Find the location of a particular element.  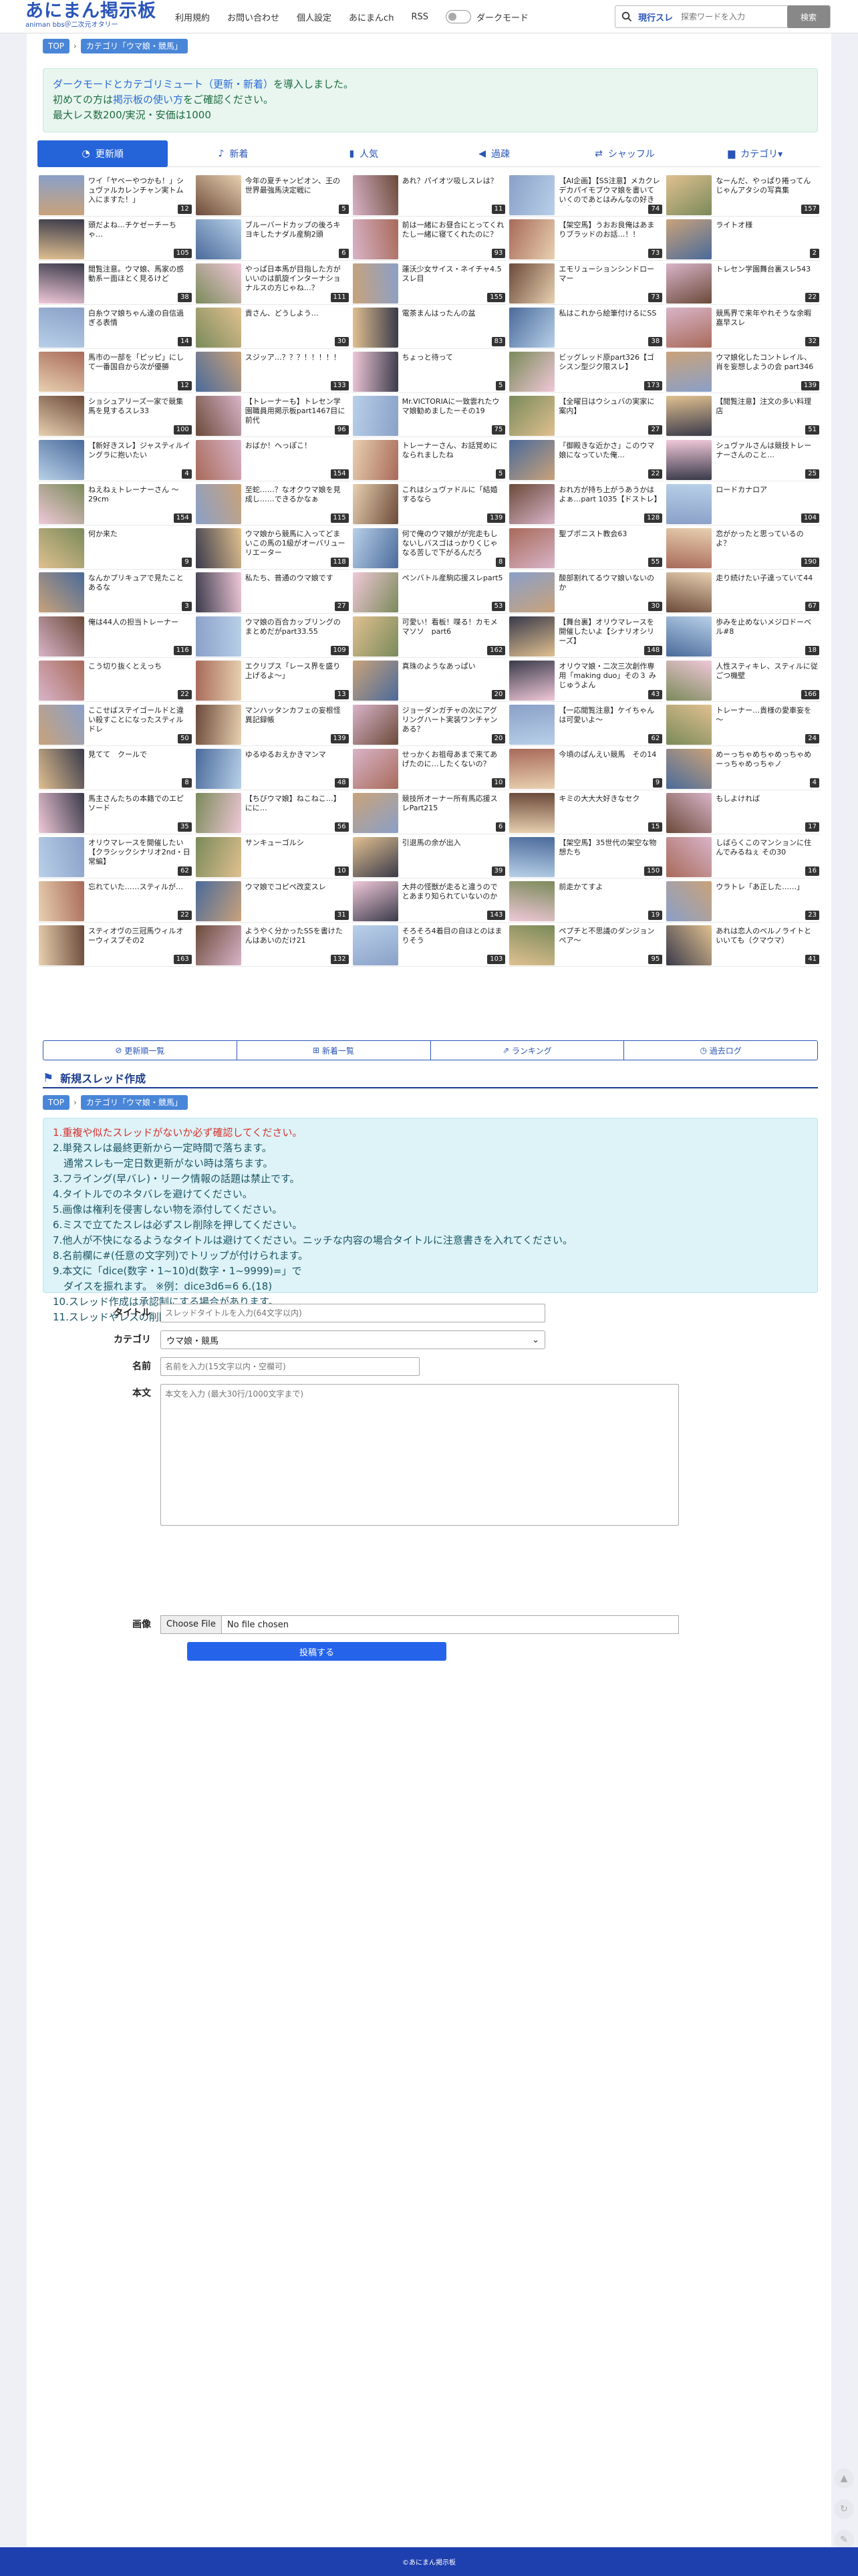

thread-item: なんかプリキュアで見たことあるな 3 is located at coordinates (115, 592).